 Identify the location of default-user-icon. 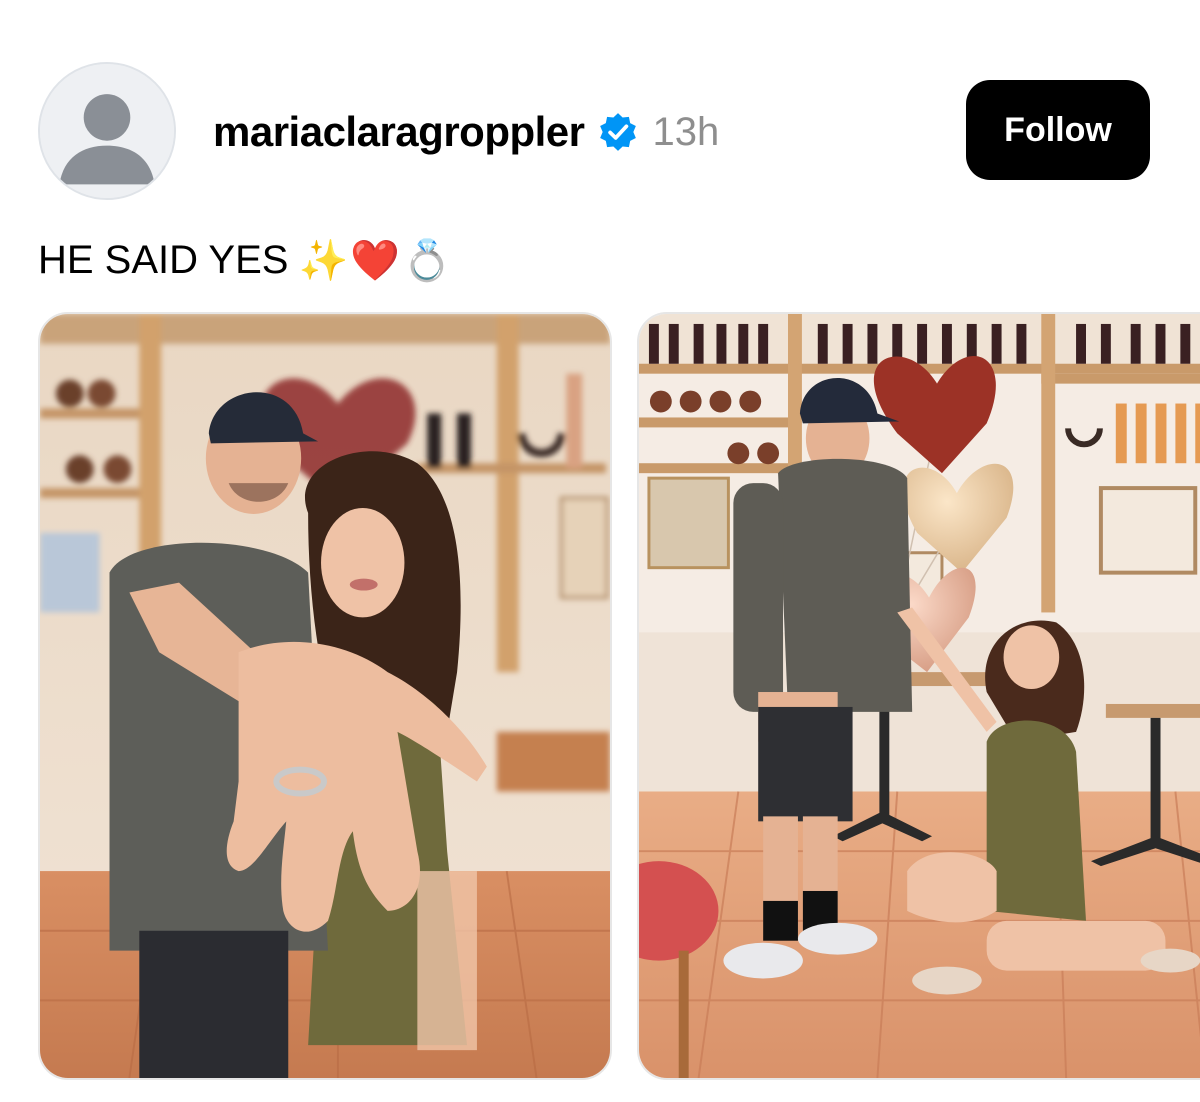
(107, 131).